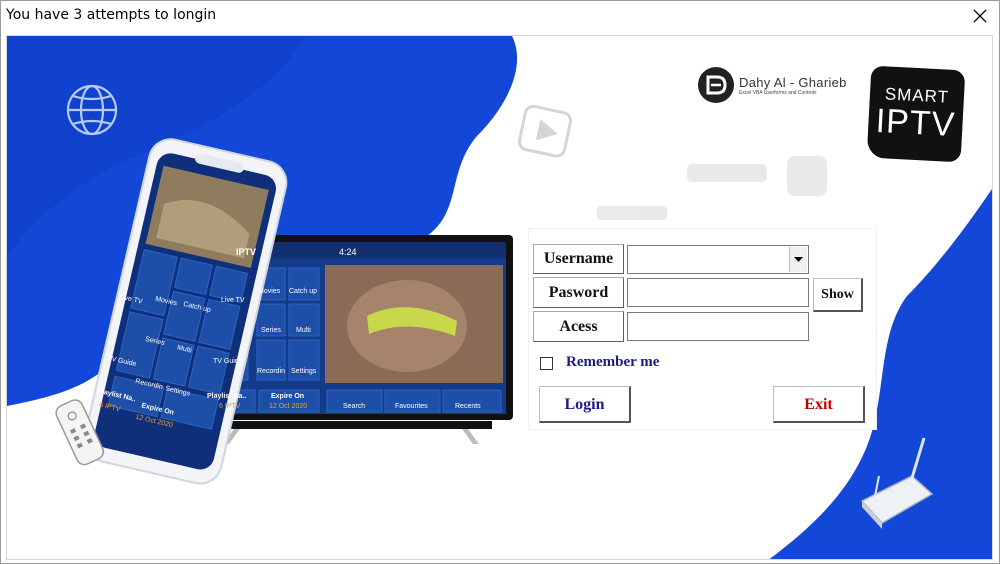 This screenshot has height=564, width=1000. I want to click on author-logo-icon, so click(716, 85).